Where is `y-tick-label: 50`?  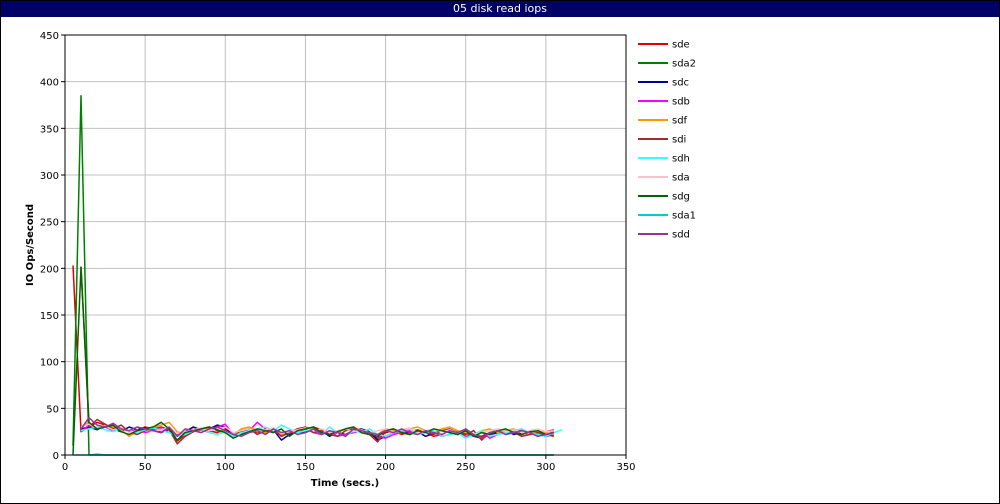 y-tick-label: 50 is located at coordinates (52, 409).